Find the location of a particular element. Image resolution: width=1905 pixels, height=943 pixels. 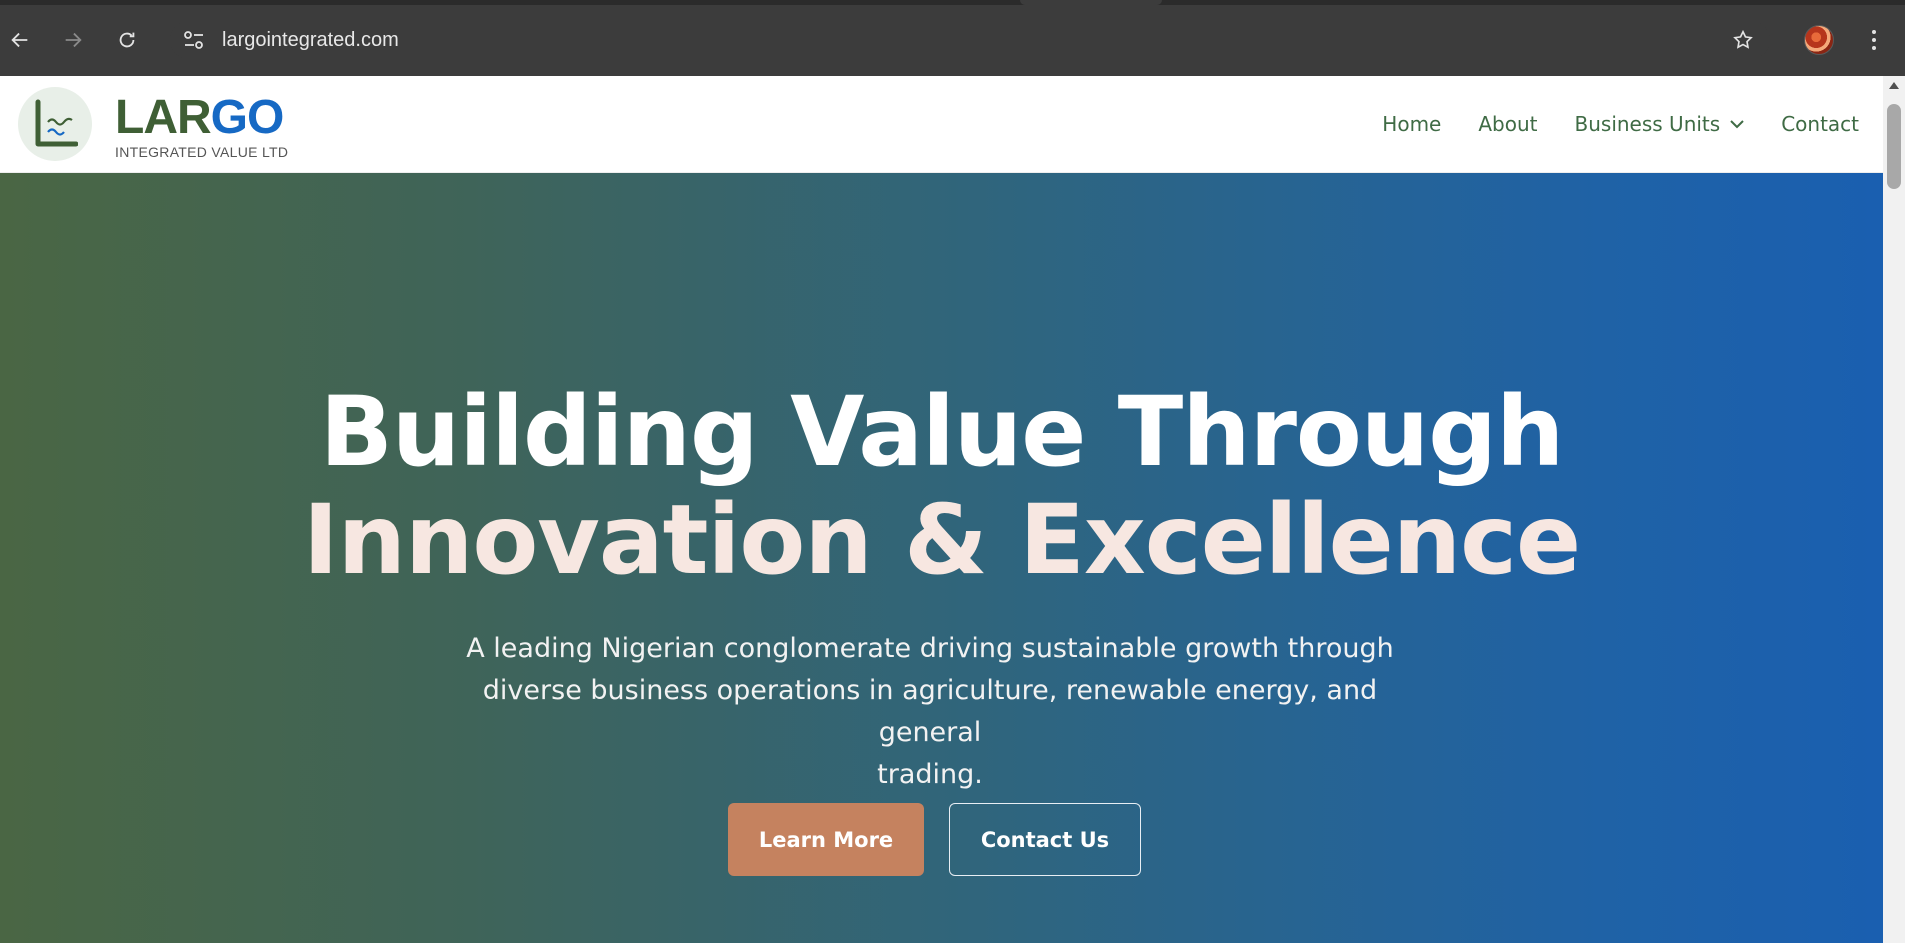

chevron-down-icon is located at coordinates (1737, 124).